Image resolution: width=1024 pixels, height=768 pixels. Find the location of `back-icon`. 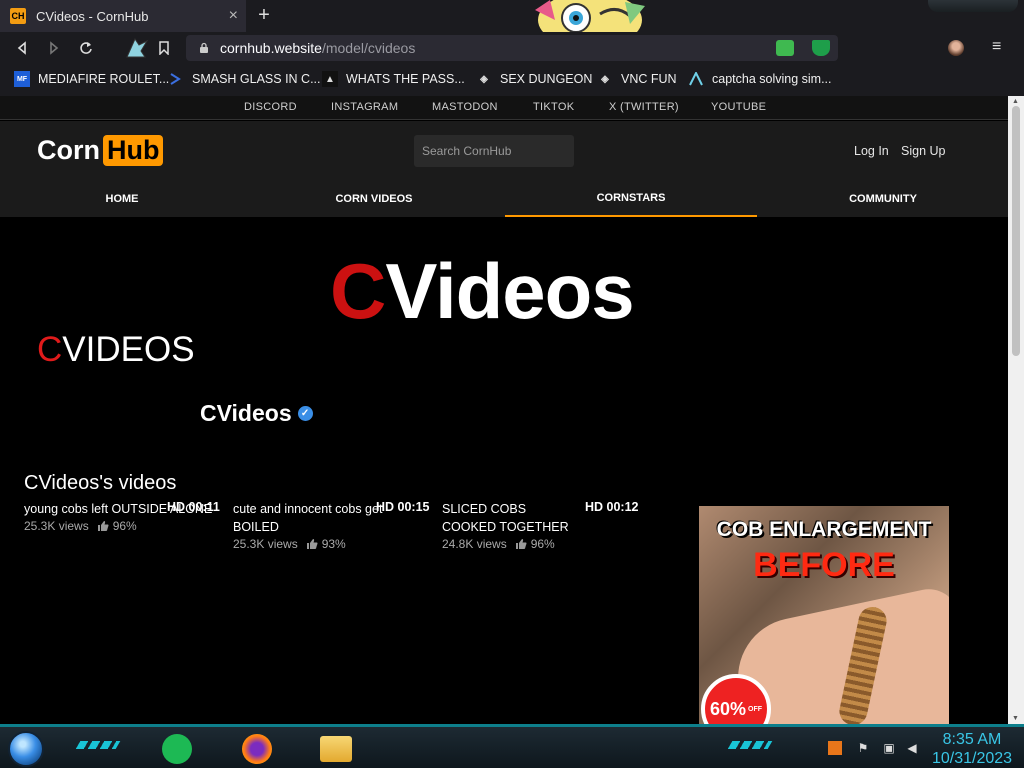

back-icon is located at coordinates (22, 48).